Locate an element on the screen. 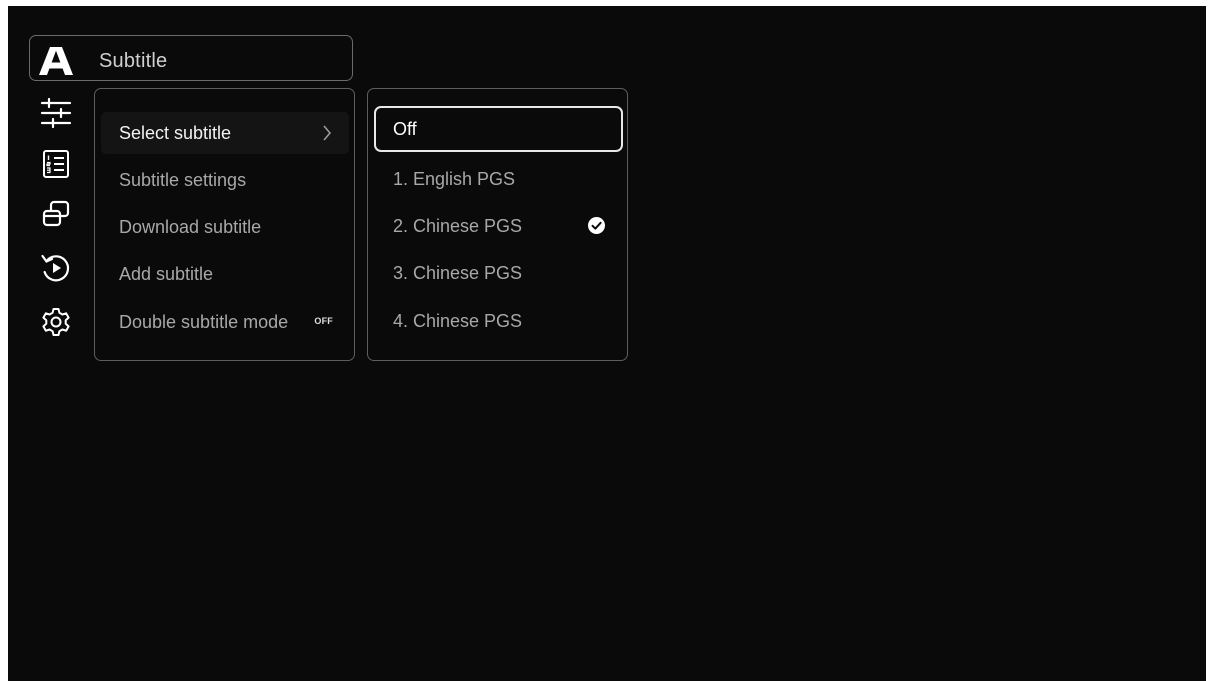  option-label: 4. Chinese PGS is located at coordinates (458, 320).